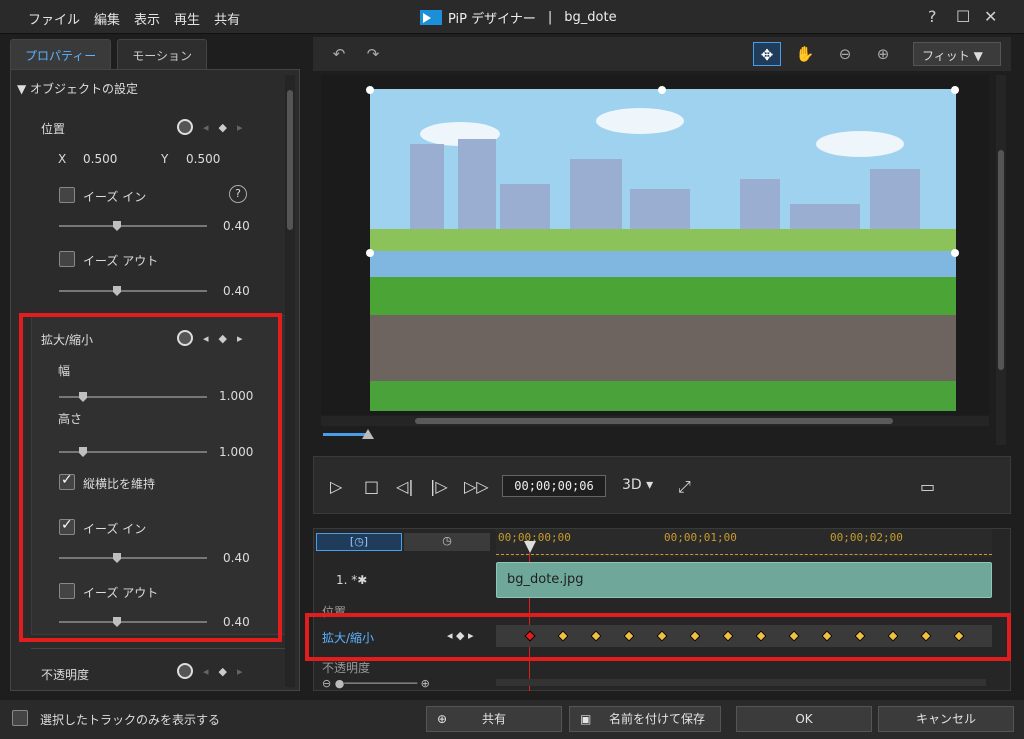  I want to click on position-ease-in-label: イーズ イン, so click(115, 197).